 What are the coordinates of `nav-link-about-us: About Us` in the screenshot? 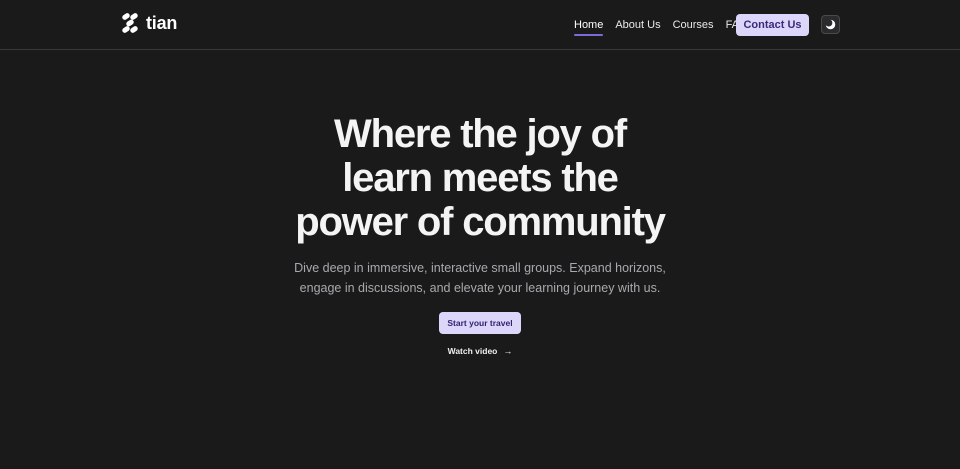 It's located at (637, 25).